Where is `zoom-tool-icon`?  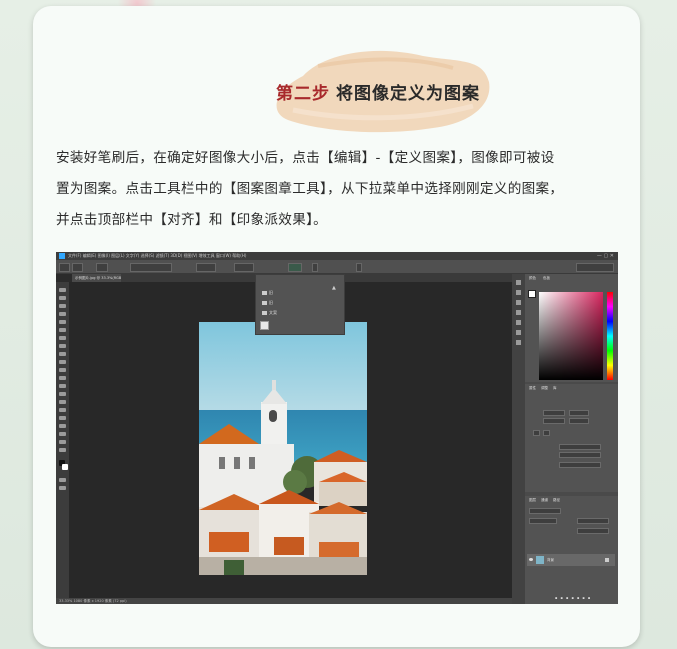
zoom-tool-icon is located at coordinates (62, 450).